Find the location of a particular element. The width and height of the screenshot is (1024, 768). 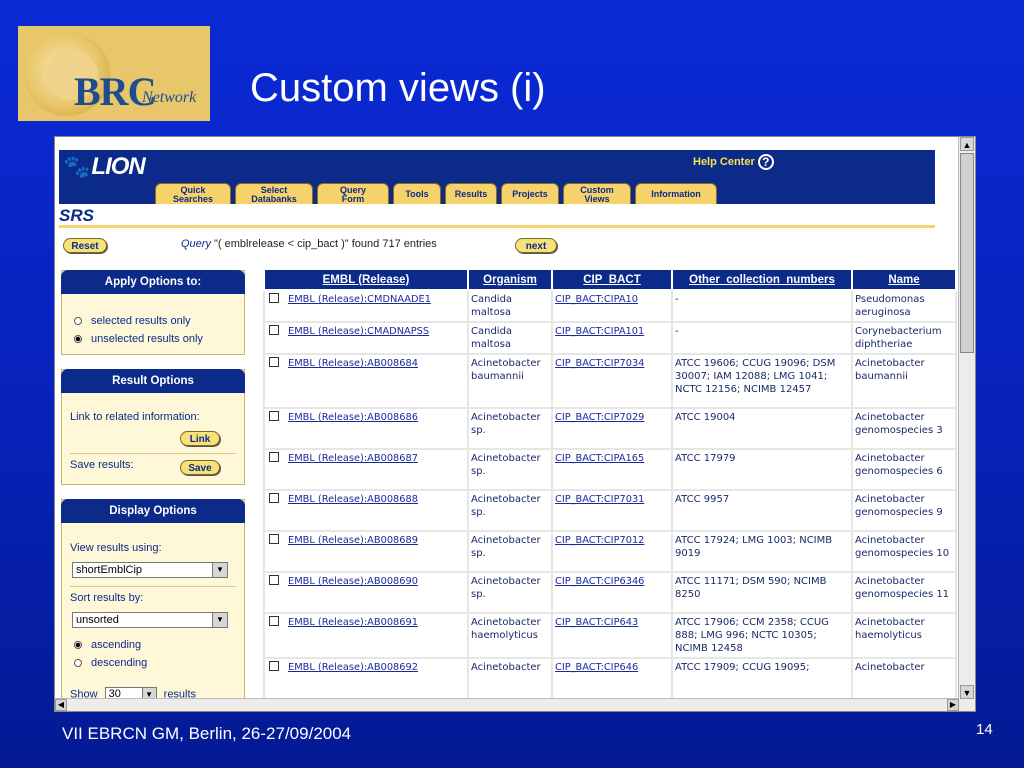

link-button: Link is located at coordinates (200, 438).